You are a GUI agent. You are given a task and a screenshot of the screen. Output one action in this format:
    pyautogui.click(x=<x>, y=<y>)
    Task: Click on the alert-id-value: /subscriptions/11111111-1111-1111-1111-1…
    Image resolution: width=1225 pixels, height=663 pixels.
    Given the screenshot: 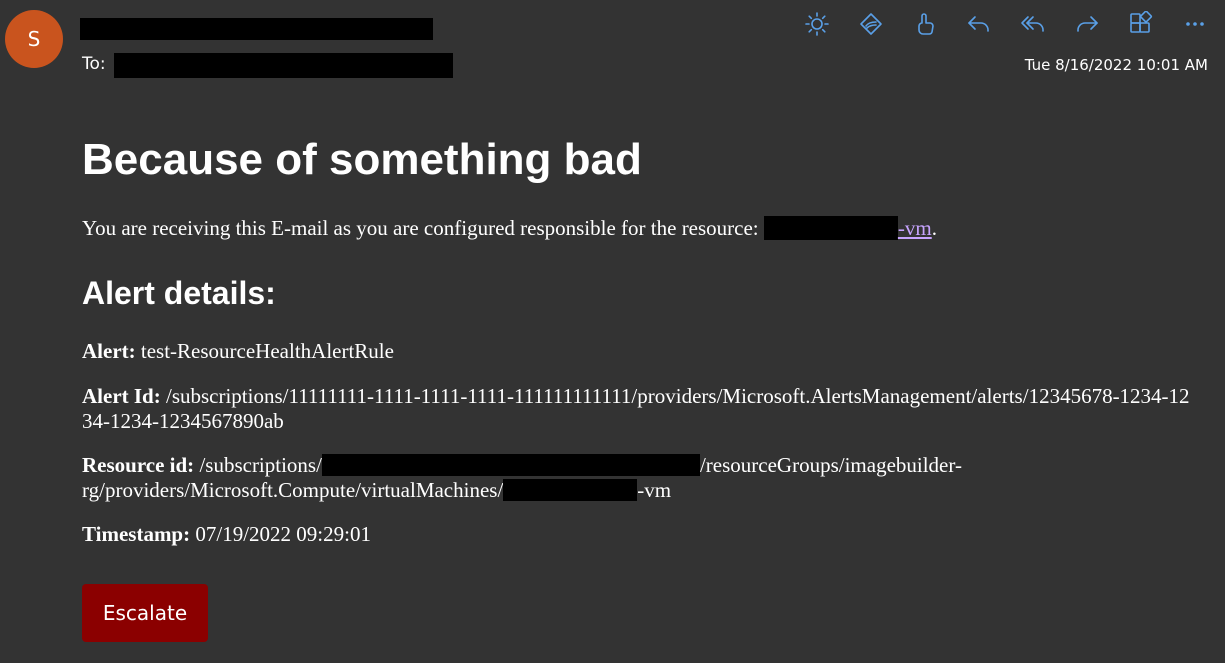 What is the action you would take?
    pyautogui.click(x=636, y=408)
    